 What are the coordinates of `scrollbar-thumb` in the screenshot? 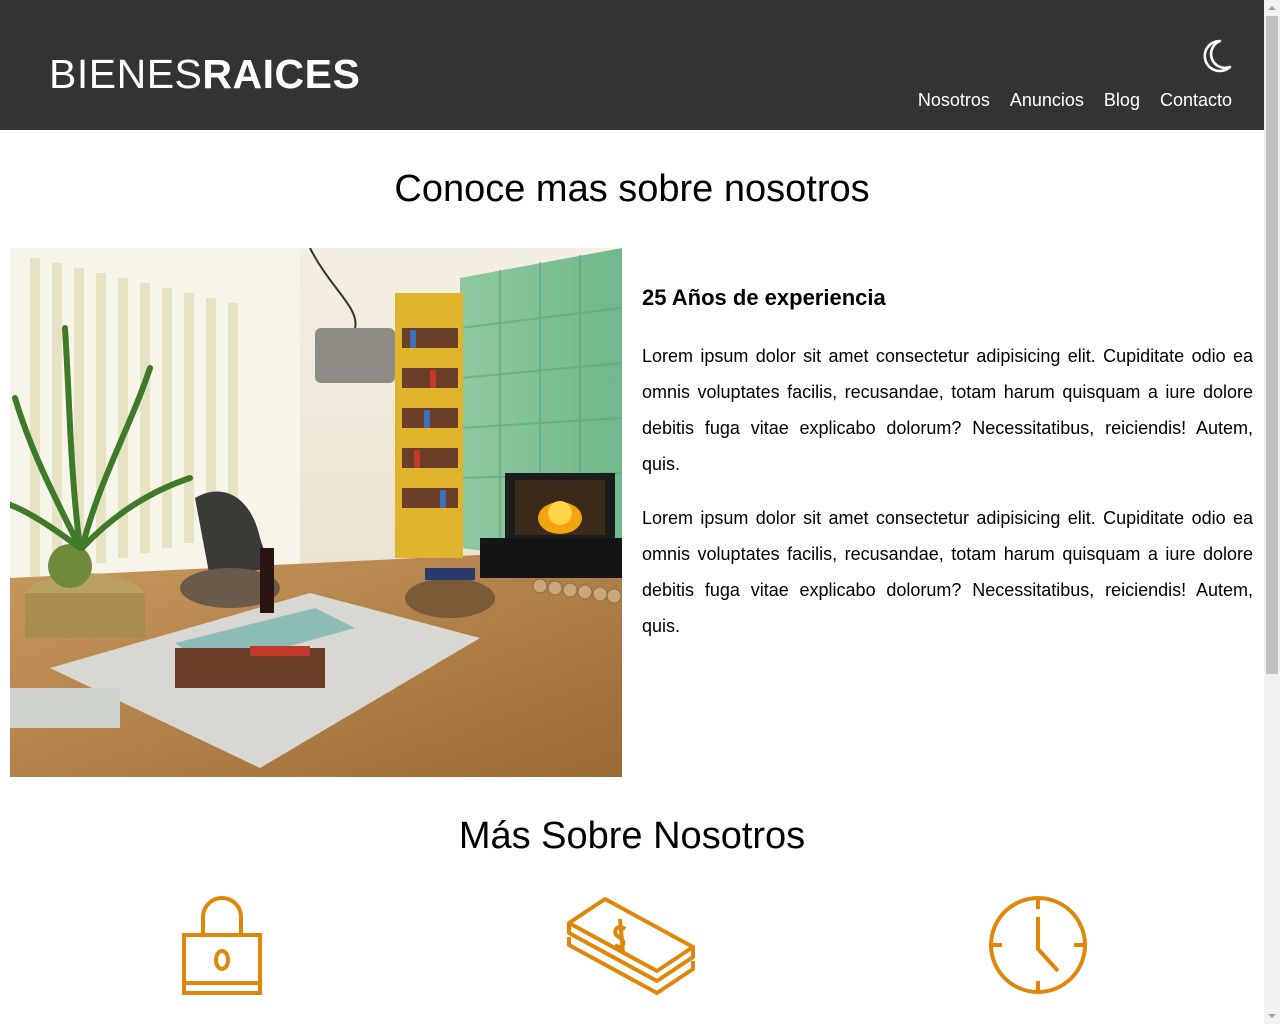 It's located at (1272, 345).